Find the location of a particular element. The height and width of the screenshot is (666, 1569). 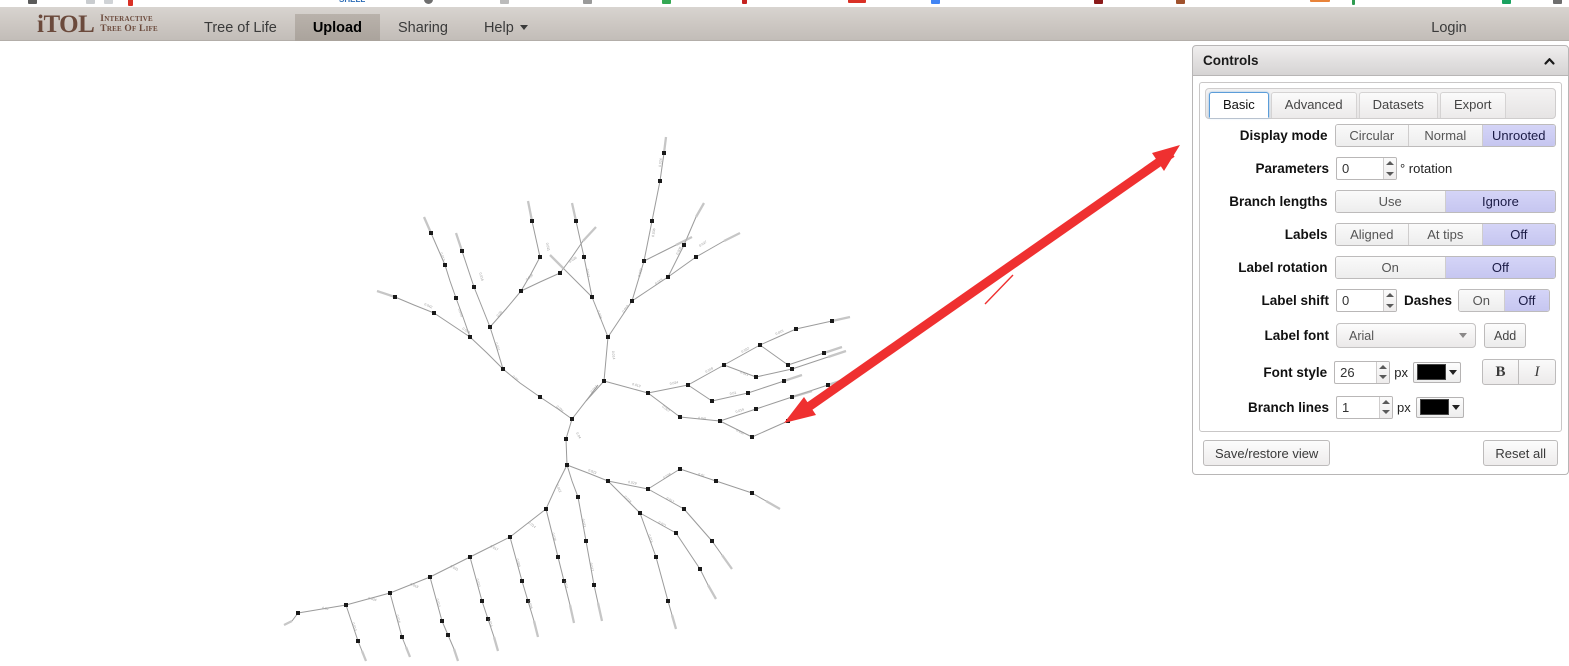

font-color-chip is located at coordinates (1431, 372).